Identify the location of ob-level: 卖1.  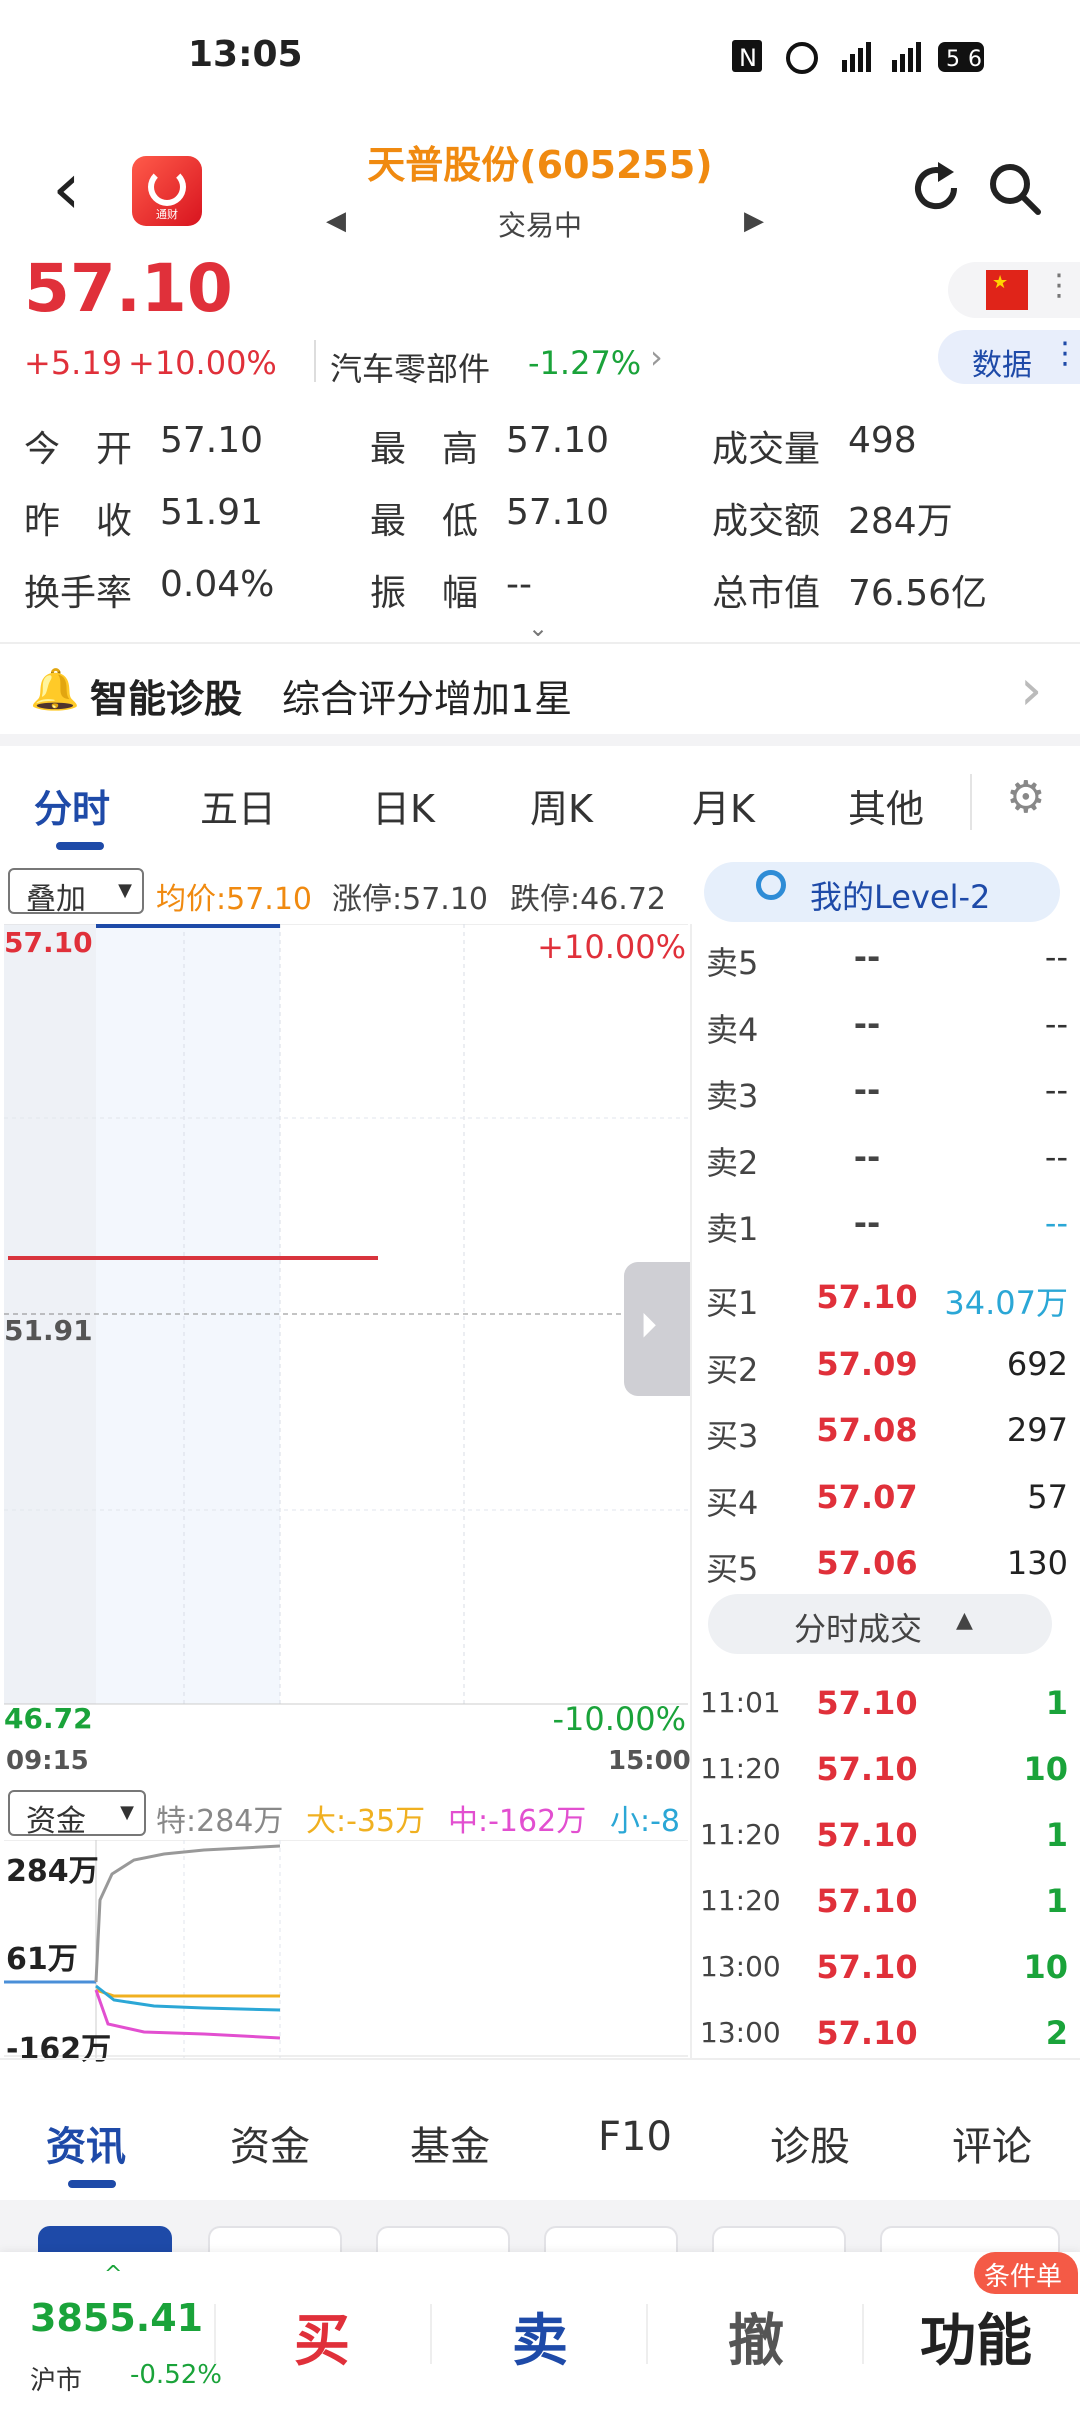
(732, 1229).